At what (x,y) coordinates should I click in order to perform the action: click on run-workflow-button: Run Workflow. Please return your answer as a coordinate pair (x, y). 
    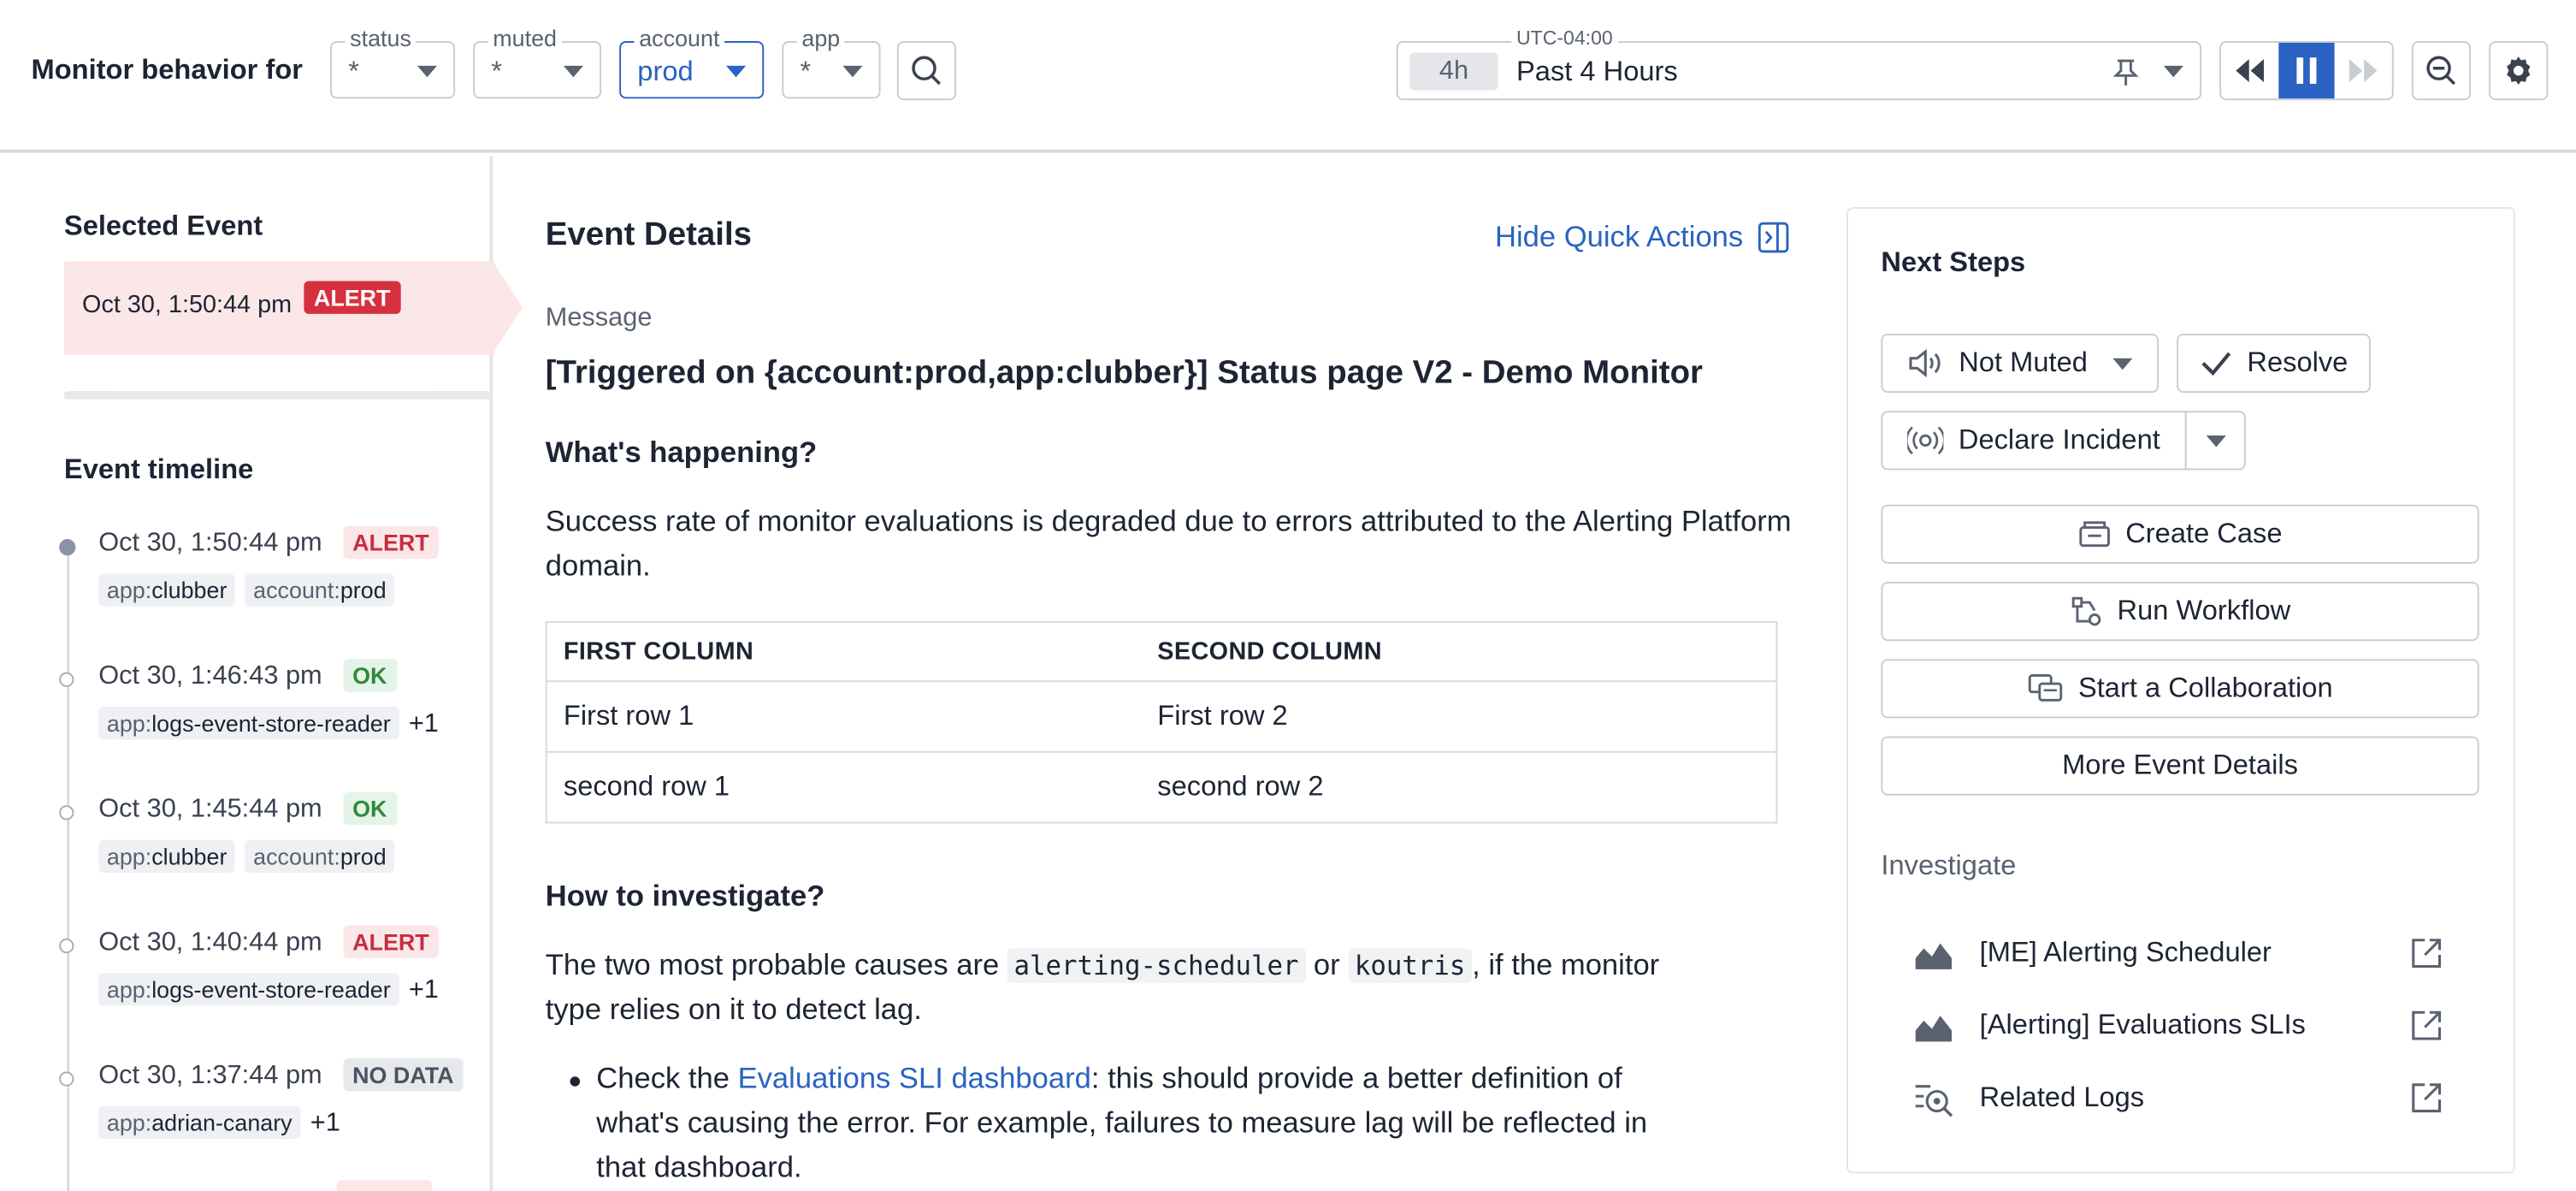
    Looking at the image, I should click on (2180, 611).